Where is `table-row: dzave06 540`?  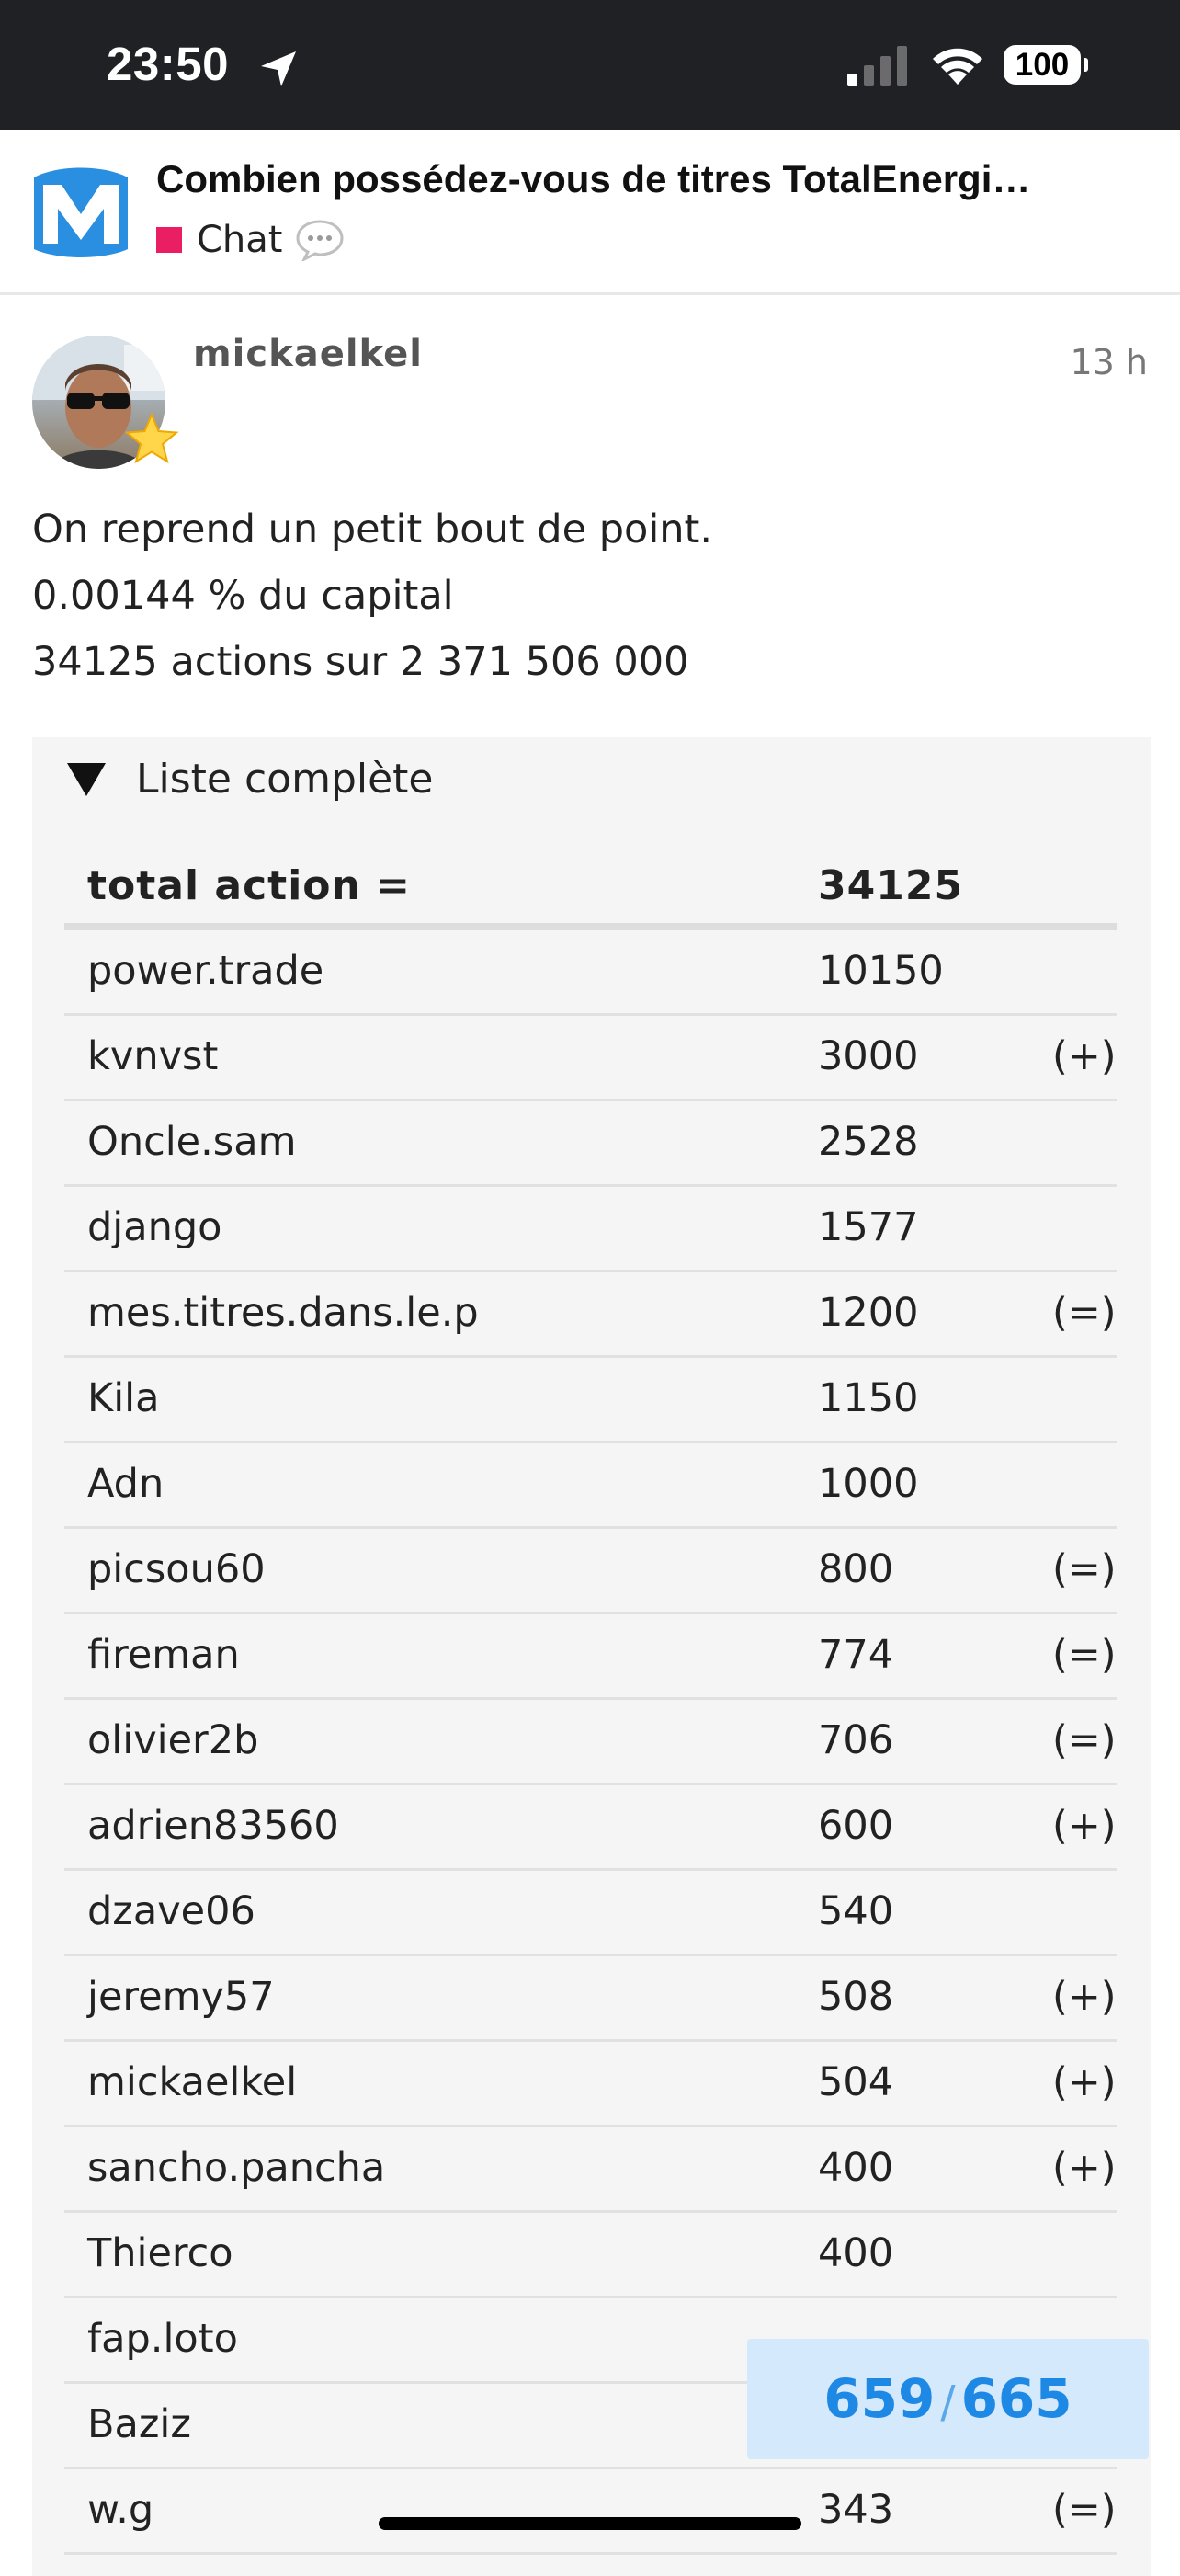 table-row: dzave06 540 is located at coordinates (590, 1913).